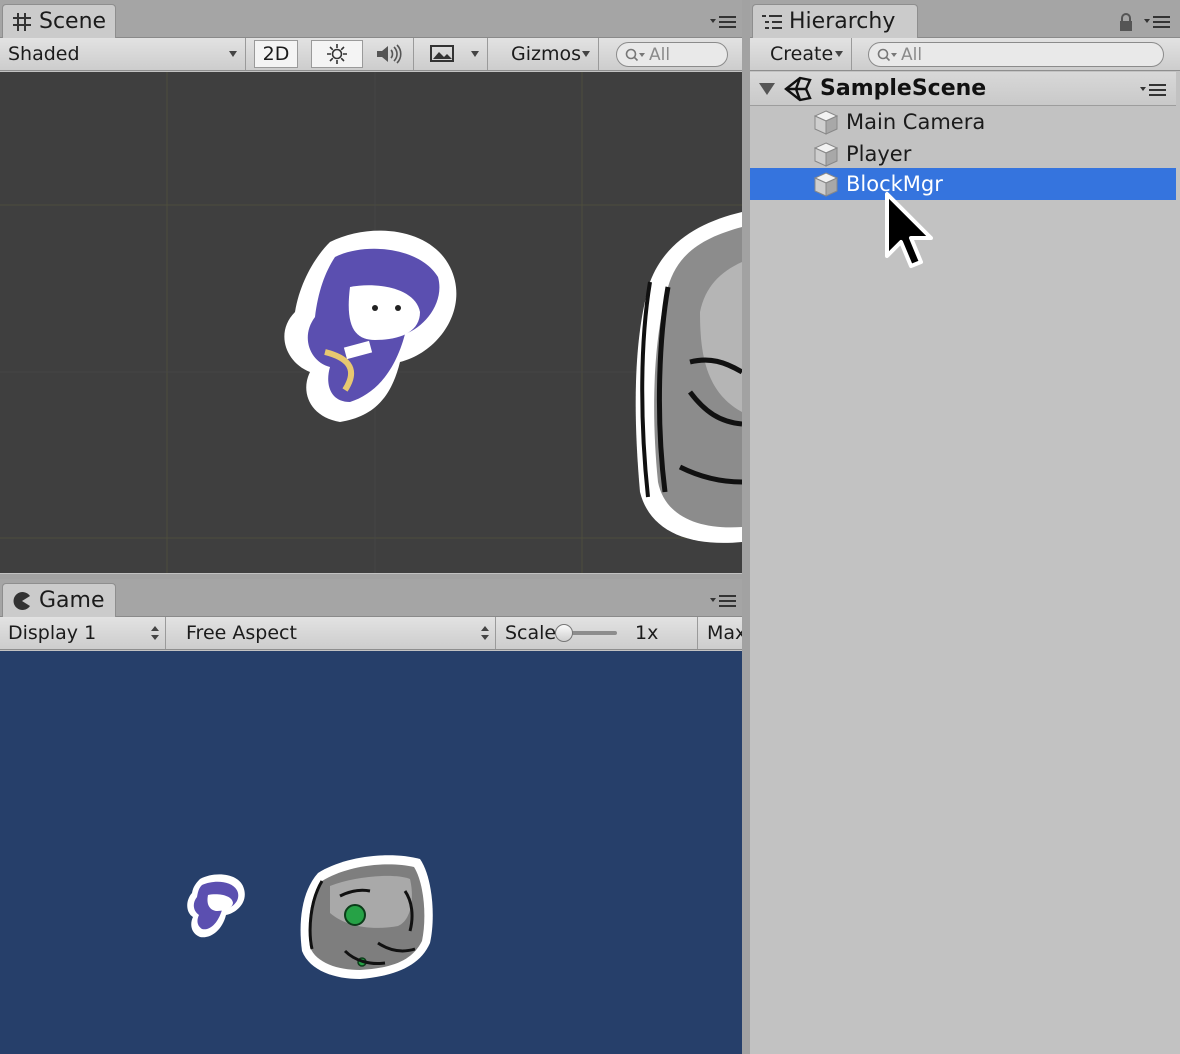 Image resolution: width=1180 pixels, height=1054 pixels. What do you see at coordinates (647, 633) in the screenshot?
I see `scale-value: 1x` at bounding box center [647, 633].